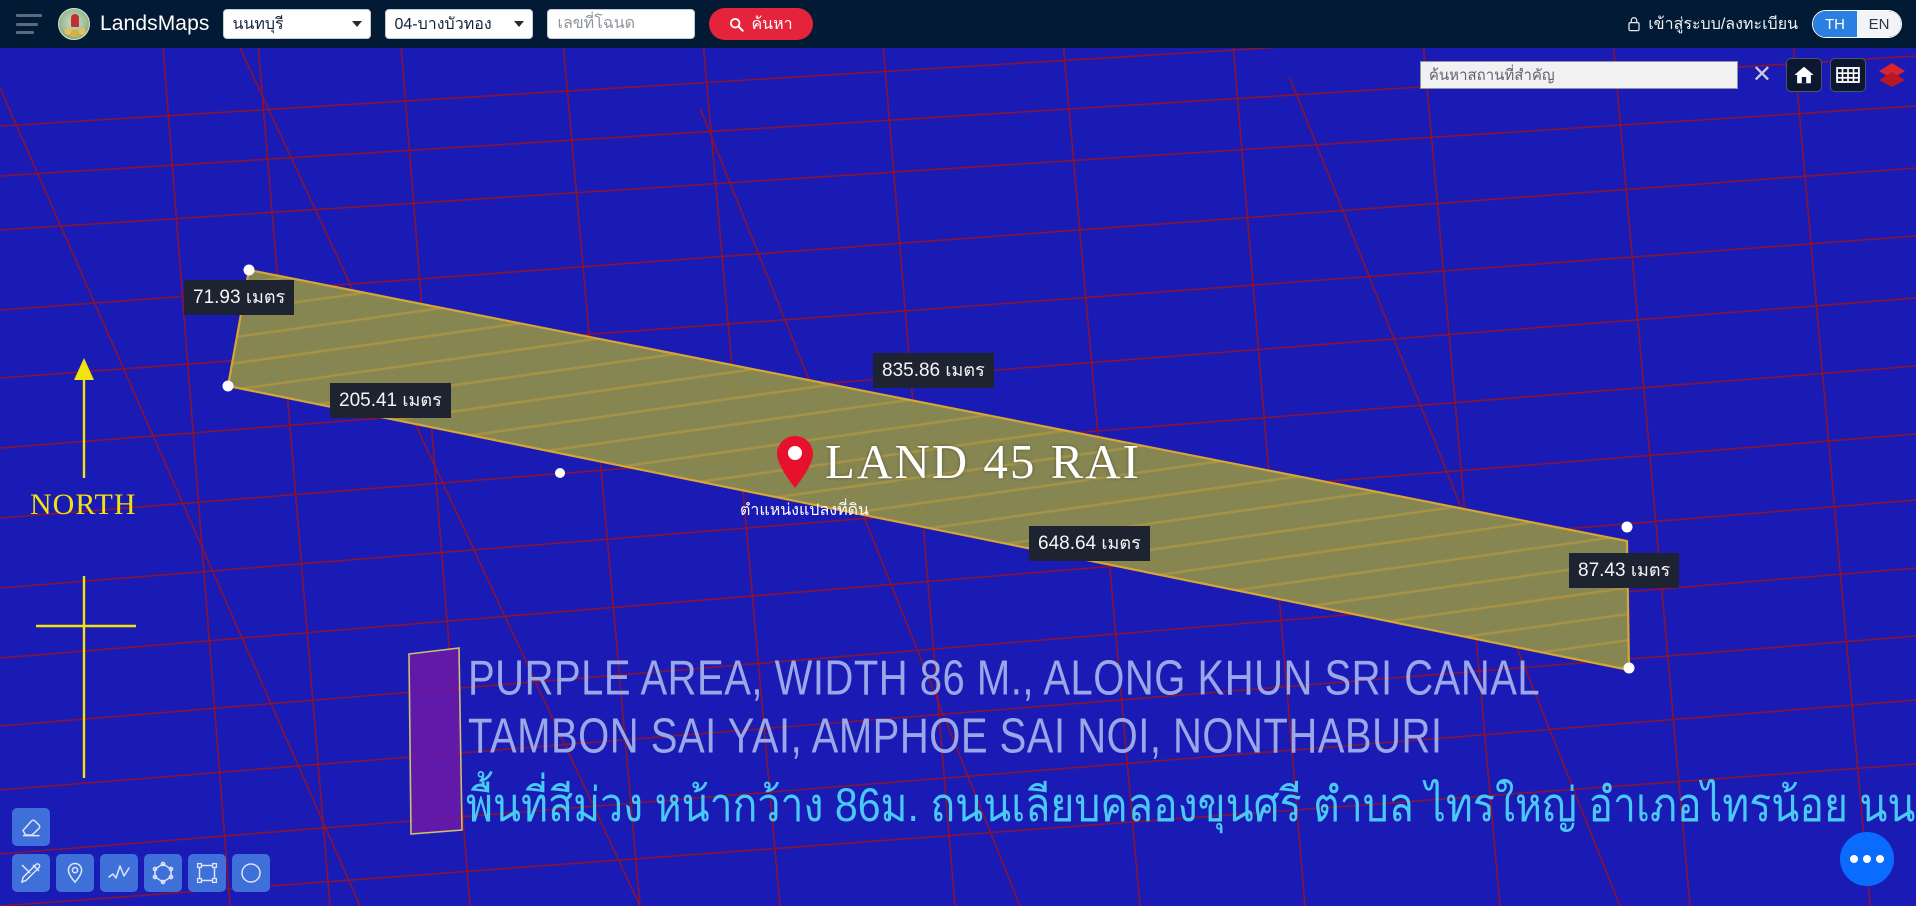 This screenshot has height=906, width=1916. I want to click on dimension-label-north: 835.86 เมตร, so click(933, 370).